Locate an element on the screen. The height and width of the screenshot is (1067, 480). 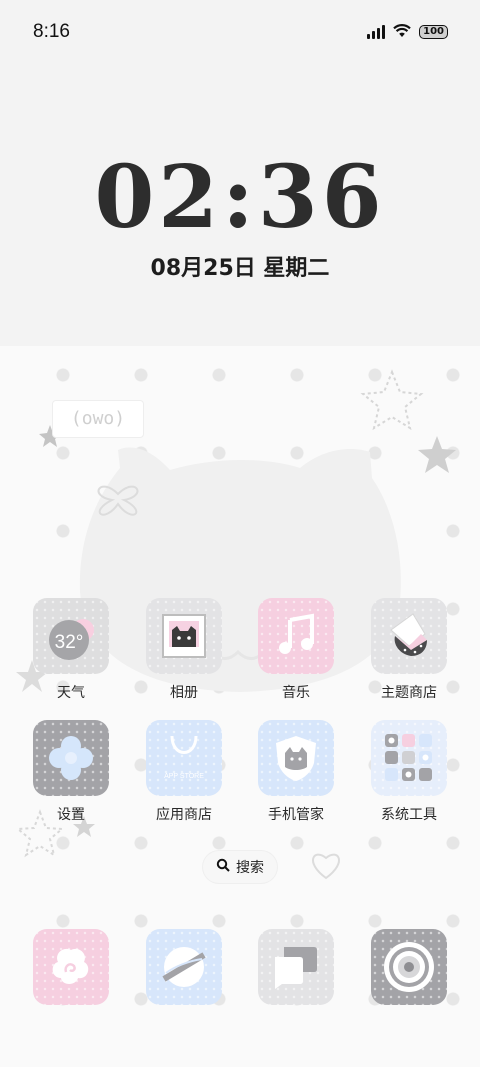
owo-widget: (owo) is located at coordinates (98, 419).